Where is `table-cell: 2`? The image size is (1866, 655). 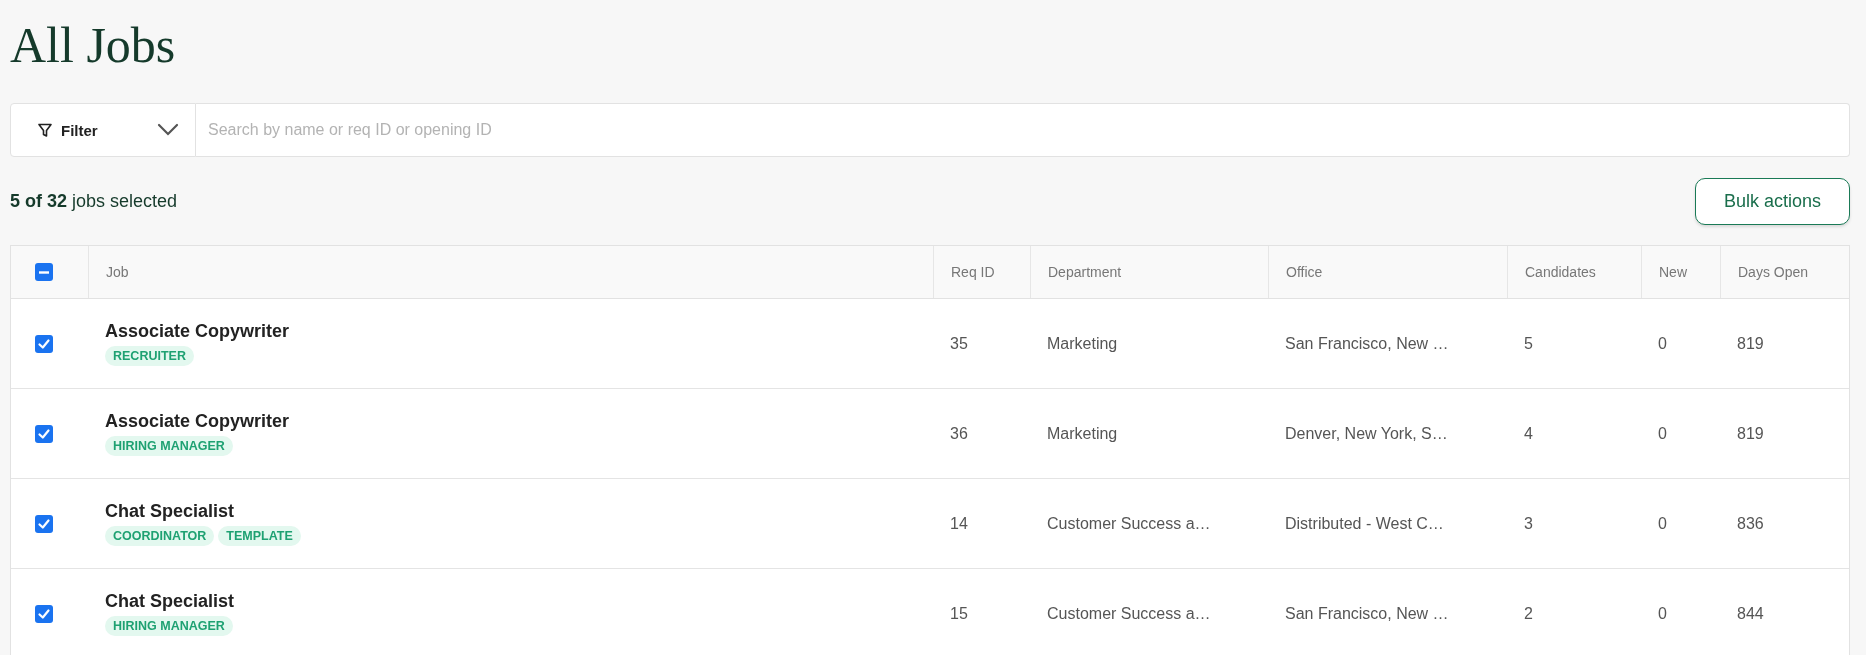
table-cell: 2 is located at coordinates (1528, 613).